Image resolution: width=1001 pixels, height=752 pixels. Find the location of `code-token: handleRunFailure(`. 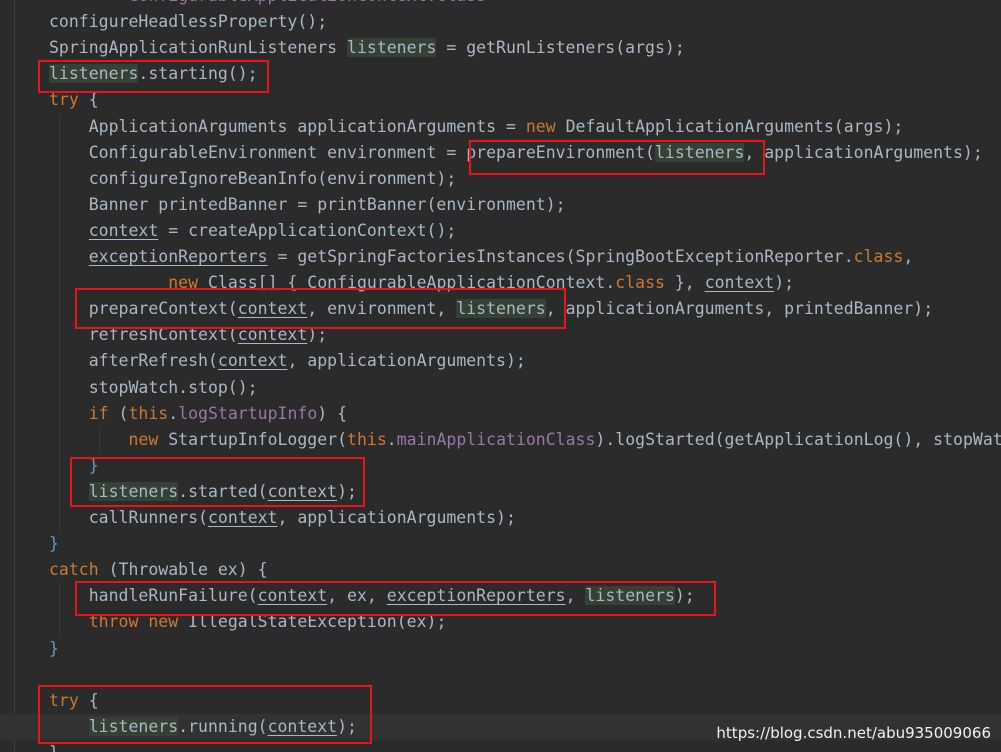

code-token: handleRunFailure( is located at coordinates (153, 596).